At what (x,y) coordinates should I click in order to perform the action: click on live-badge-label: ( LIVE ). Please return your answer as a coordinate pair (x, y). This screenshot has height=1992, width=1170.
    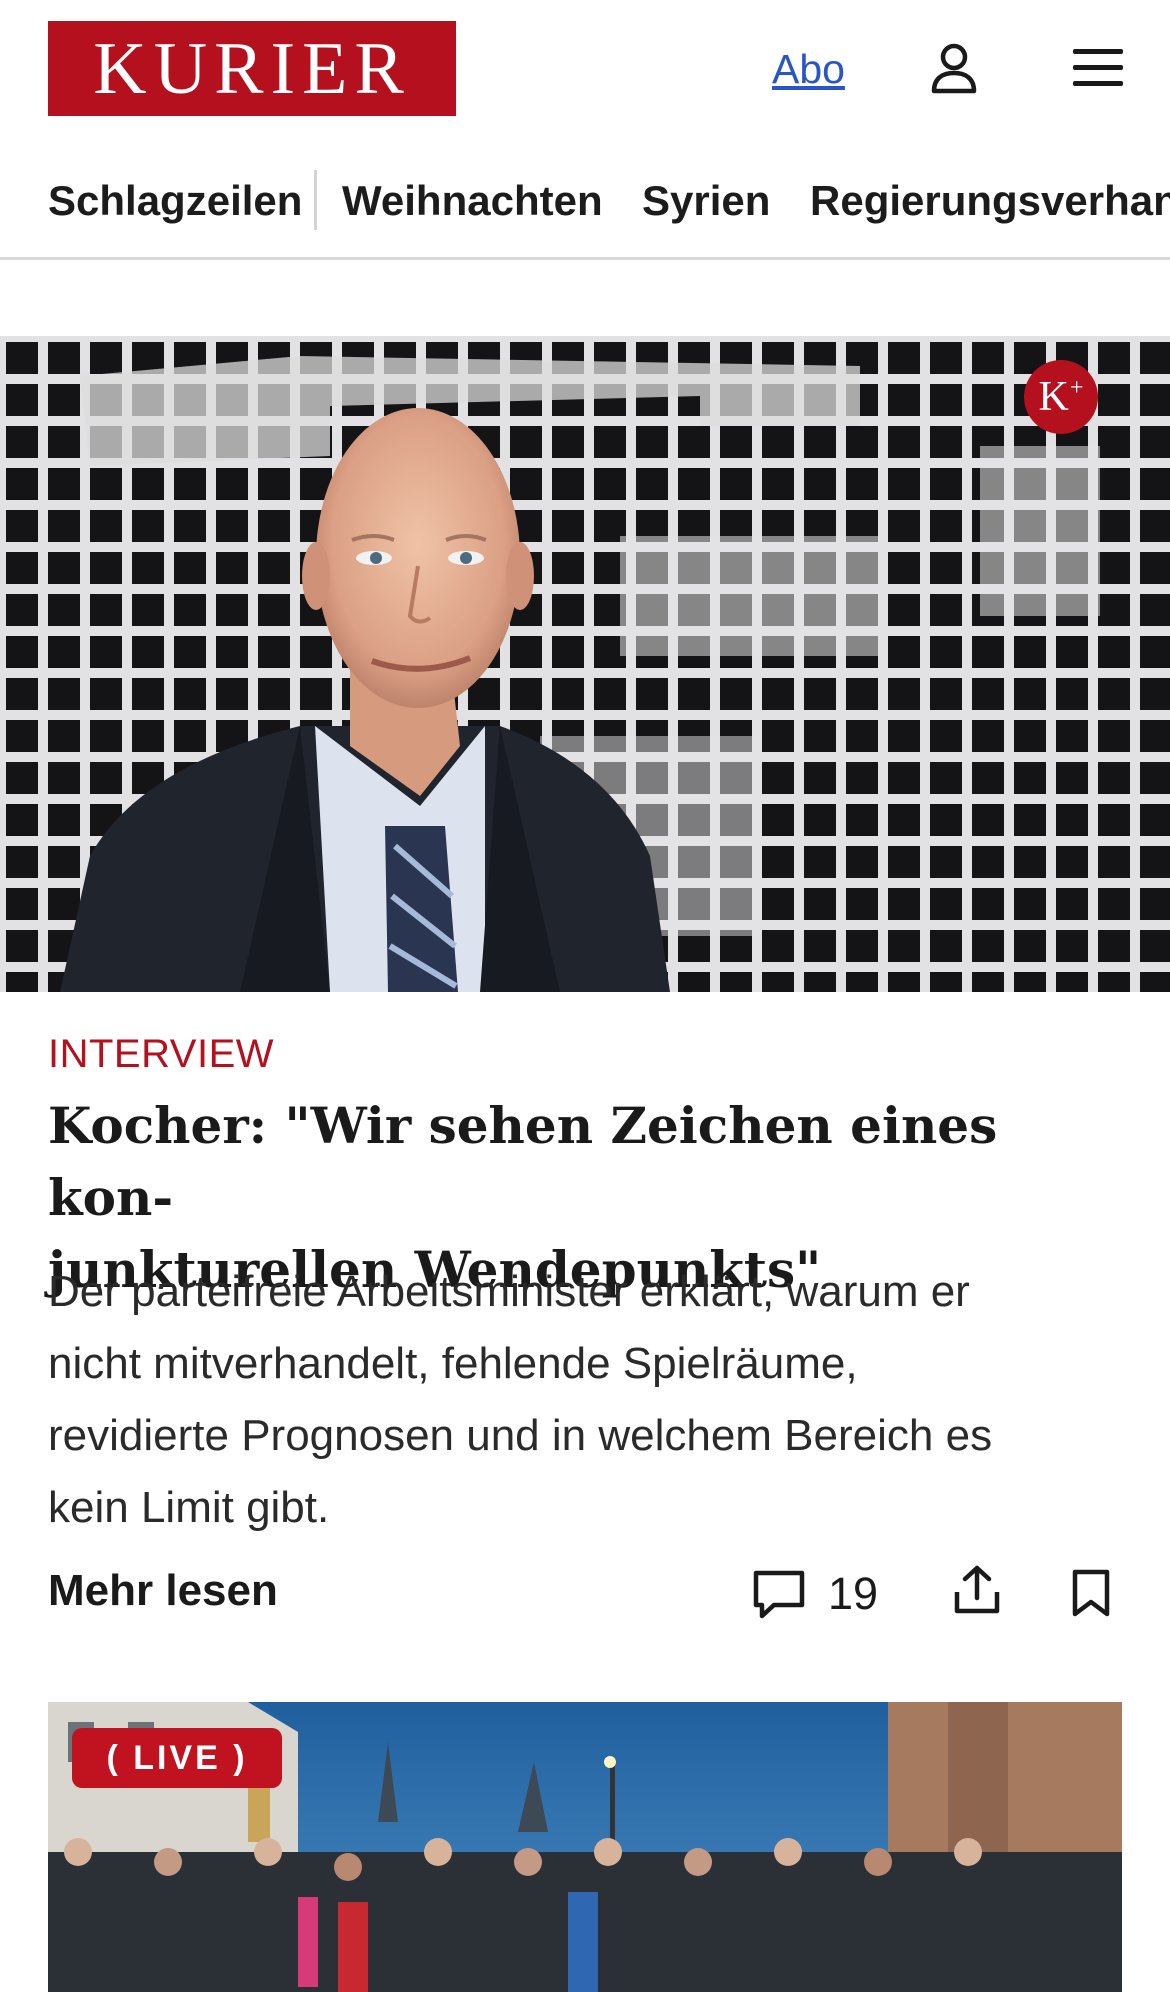
    Looking at the image, I should click on (177, 1757).